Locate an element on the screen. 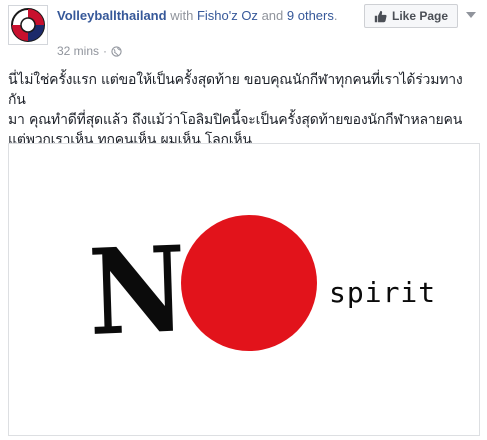 The height and width of the screenshot is (440, 487). image-word-spirit: spirit is located at coordinates (383, 292).